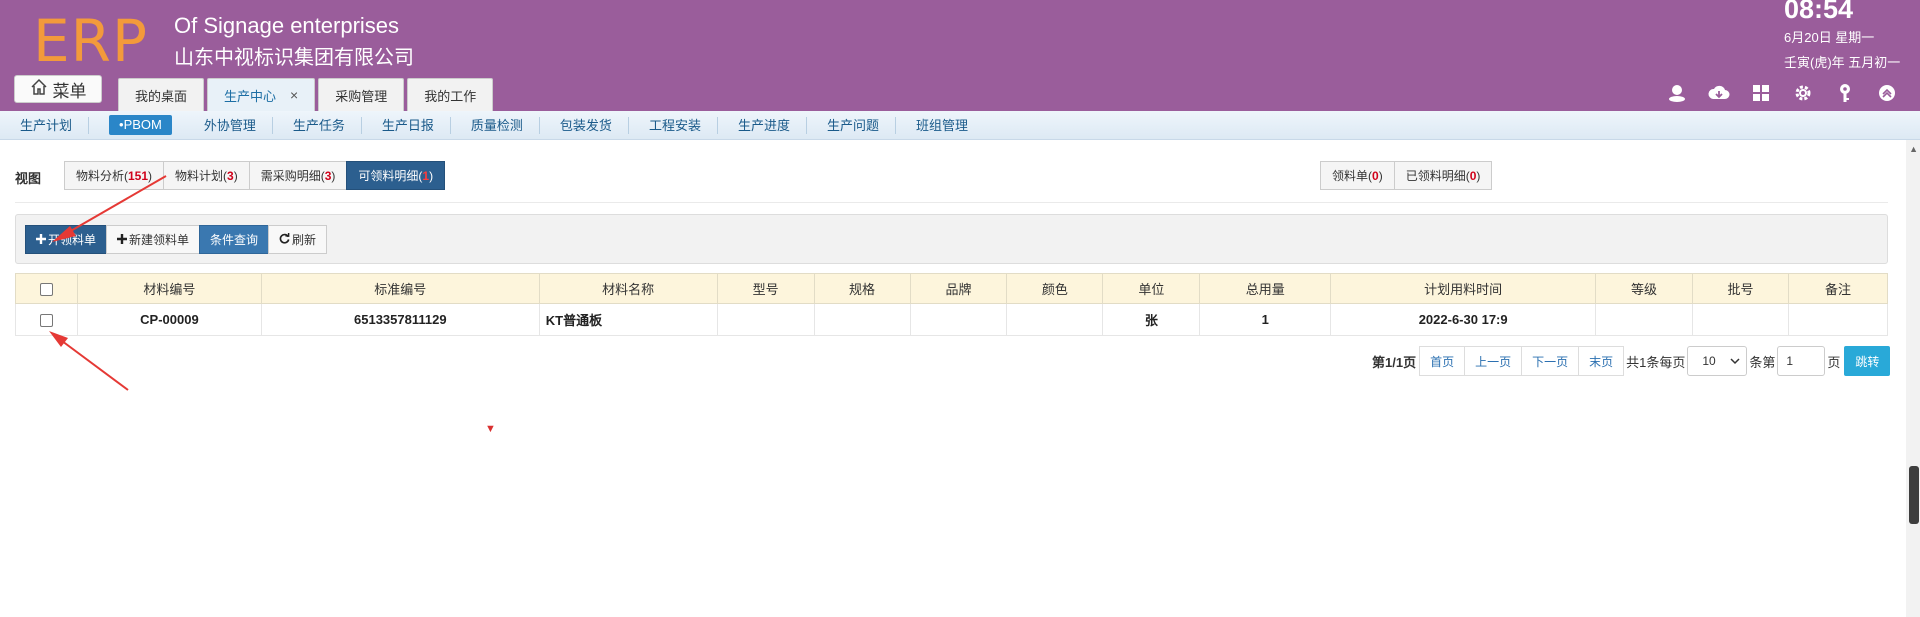 This screenshot has width=1920, height=617. I want to click on subnav-production-plan: 生产计划, so click(45, 125).